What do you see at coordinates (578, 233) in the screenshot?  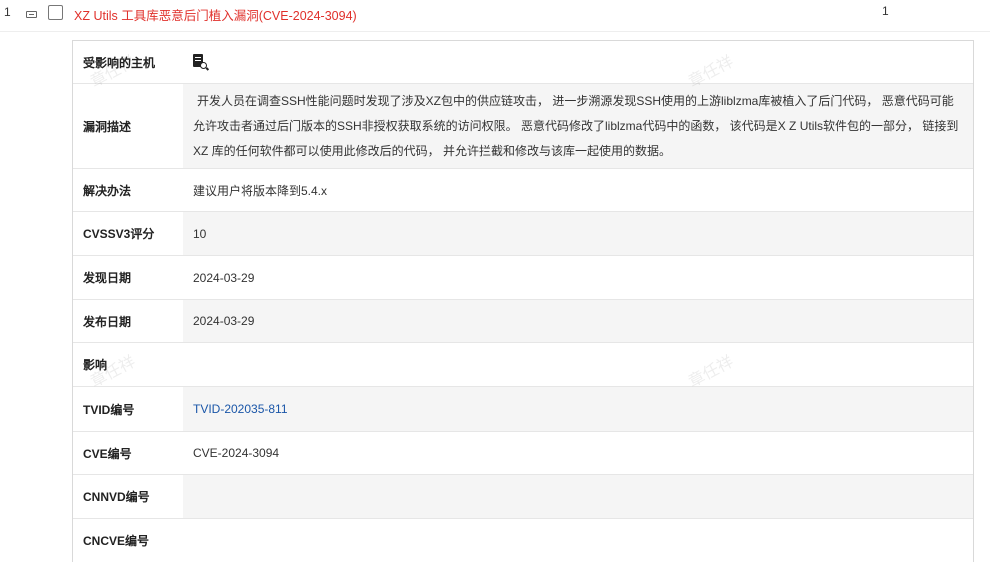 I see `cvss-value: 10` at bounding box center [578, 233].